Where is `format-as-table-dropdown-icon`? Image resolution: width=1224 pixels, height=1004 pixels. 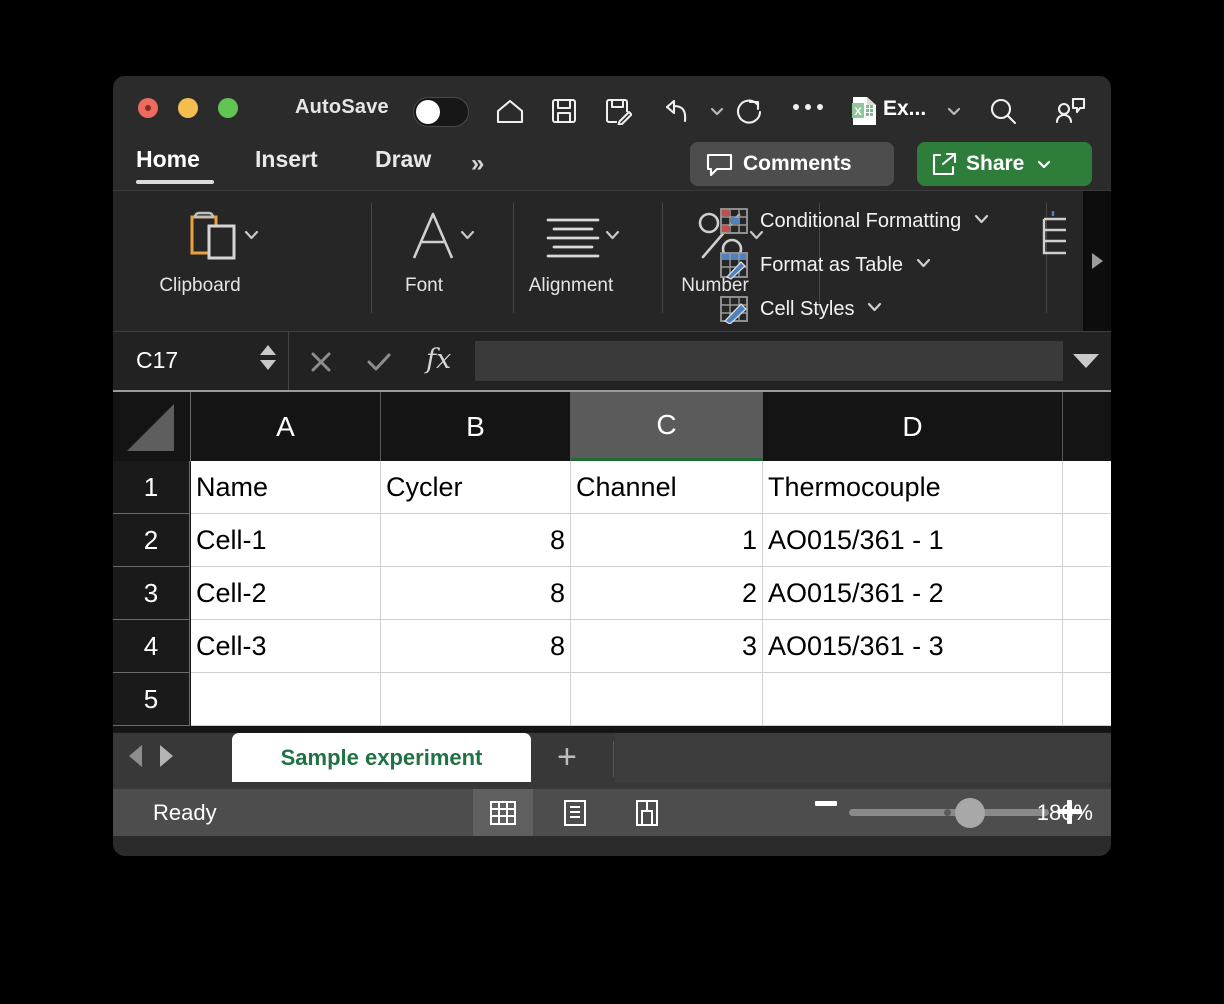
format-as-table-dropdown-icon is located at coordinates (923, 265).